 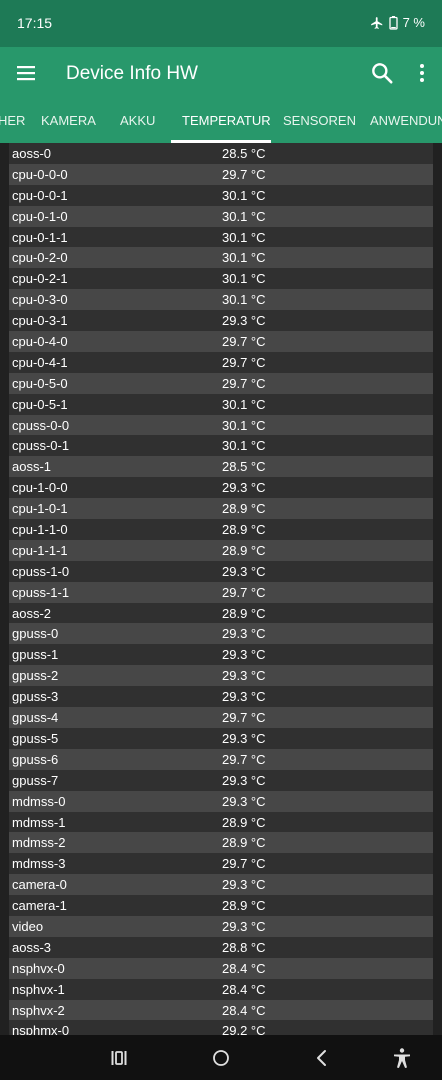 I want to click on navigation-bar, so click(x=221, y=1057).